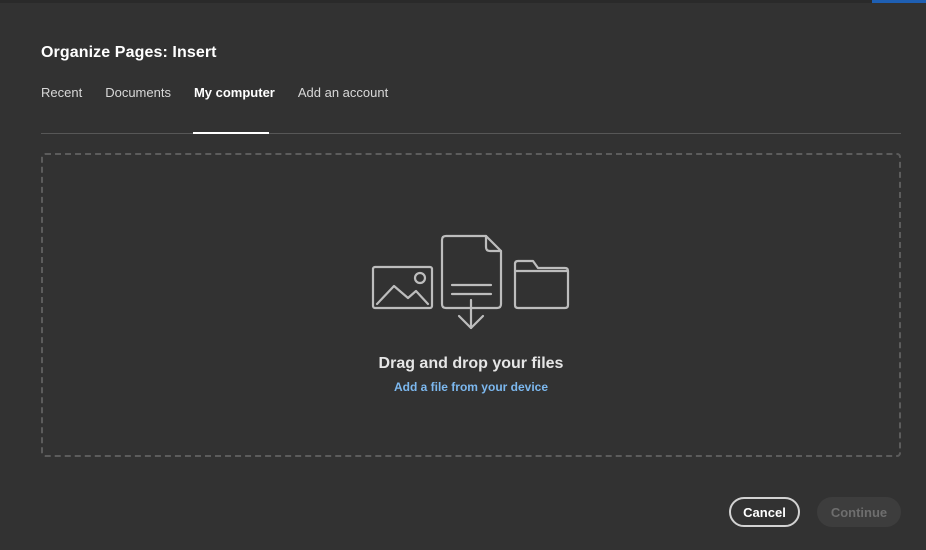 The image size is (926, 550). I want to click on cancel-button: Cancel, so click(764, 512).